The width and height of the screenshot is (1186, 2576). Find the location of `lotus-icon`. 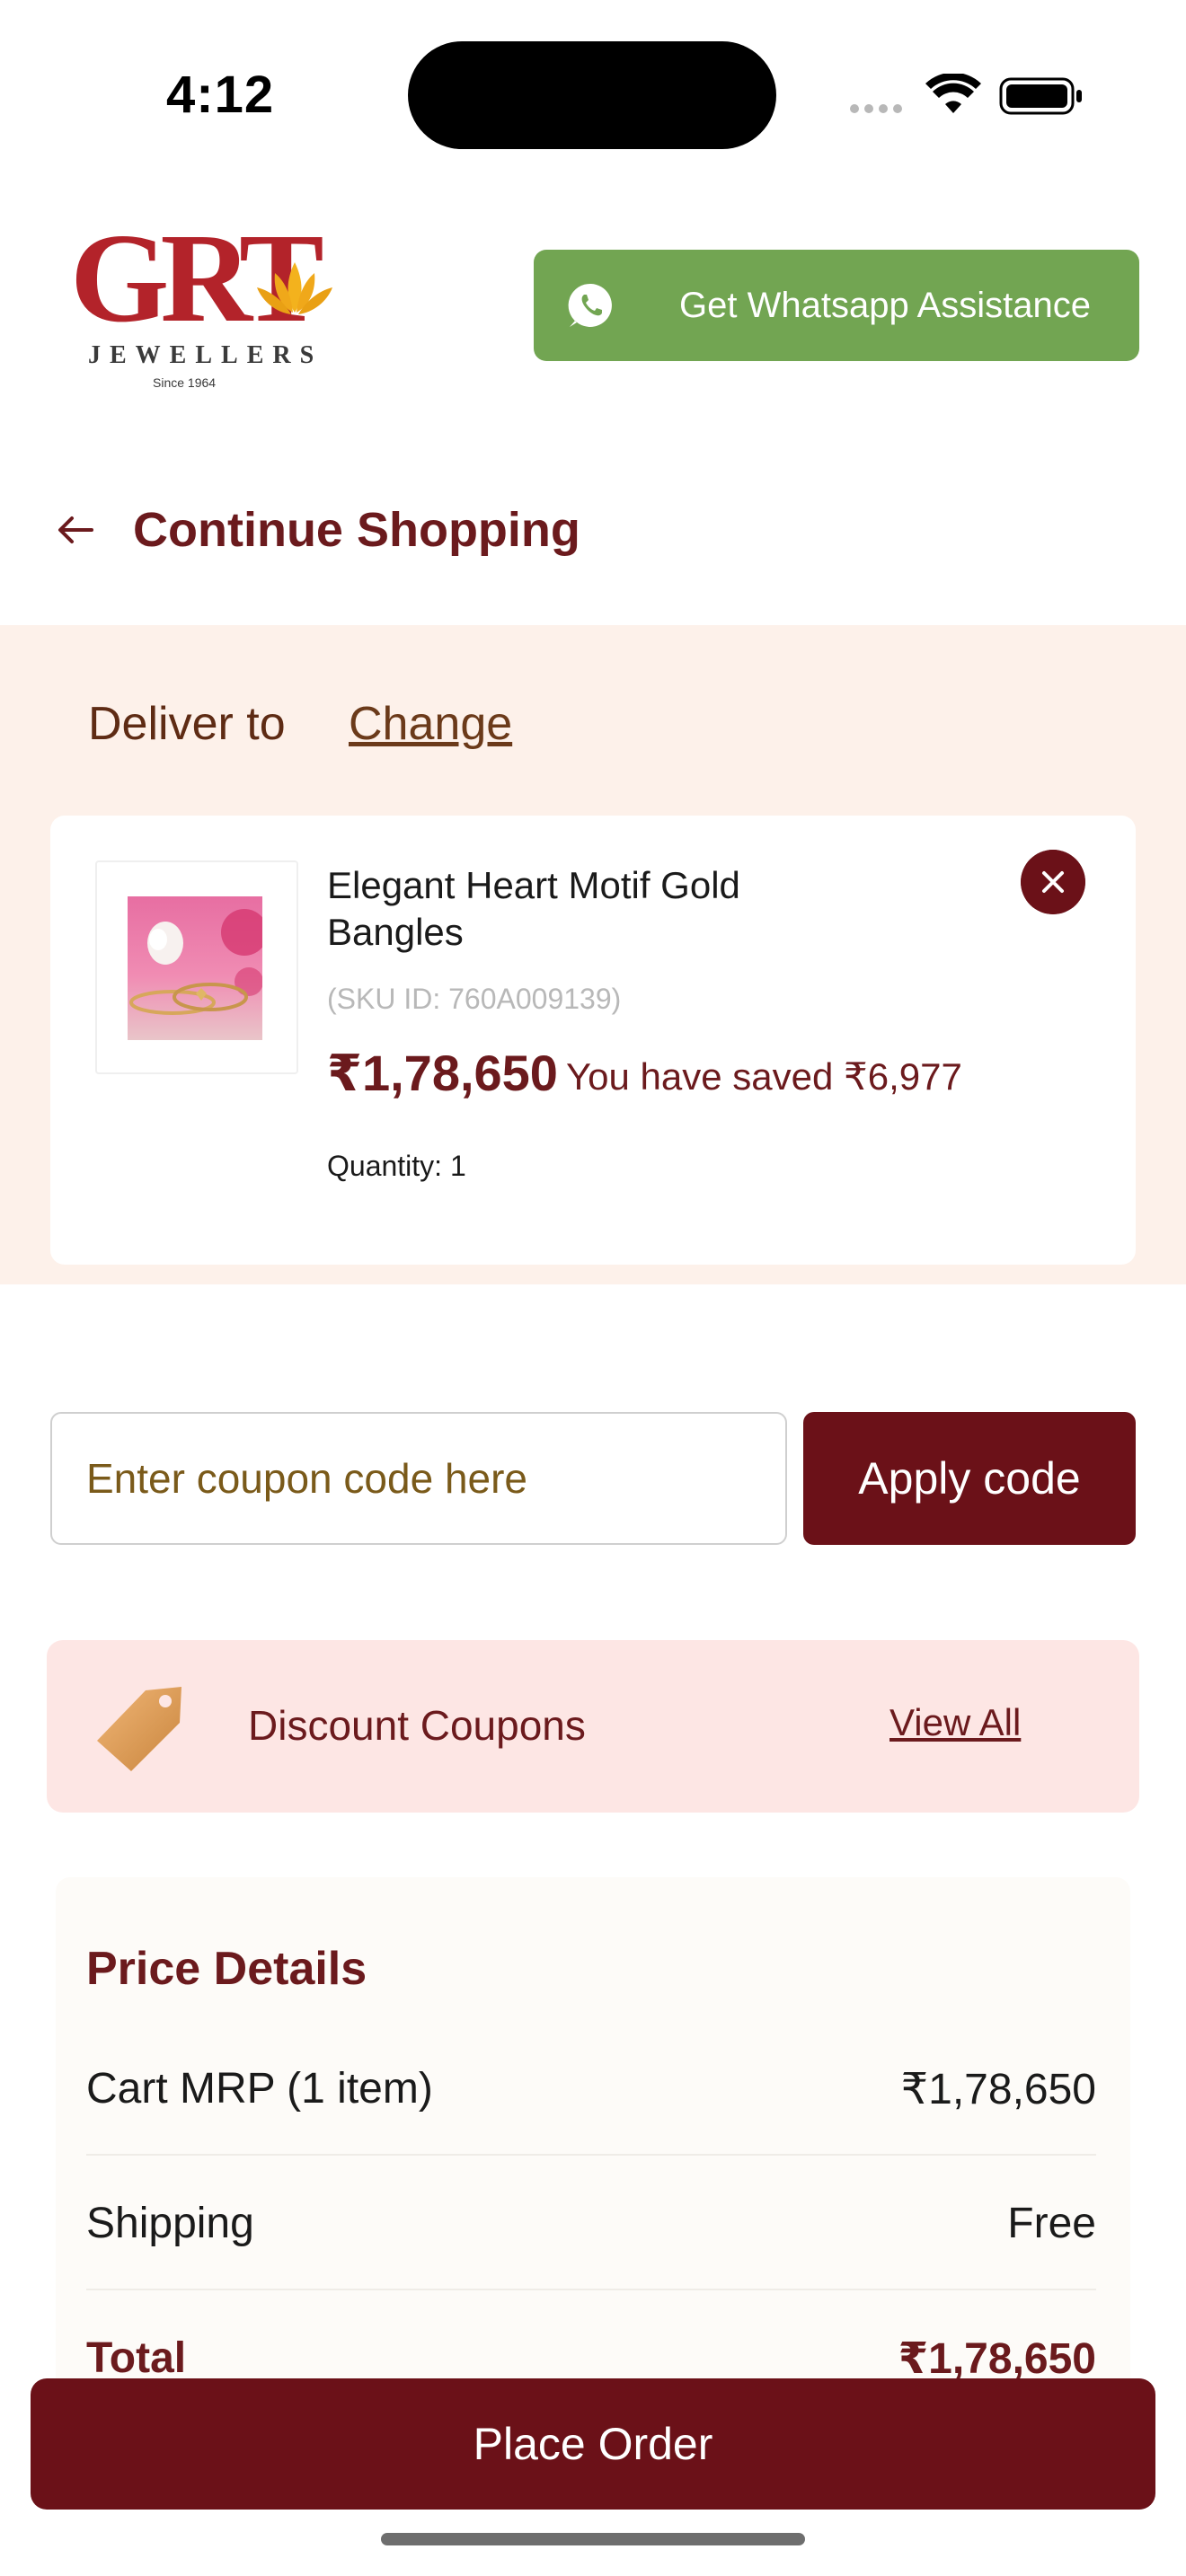

lotus-icon is located at coordinates (294, 288).